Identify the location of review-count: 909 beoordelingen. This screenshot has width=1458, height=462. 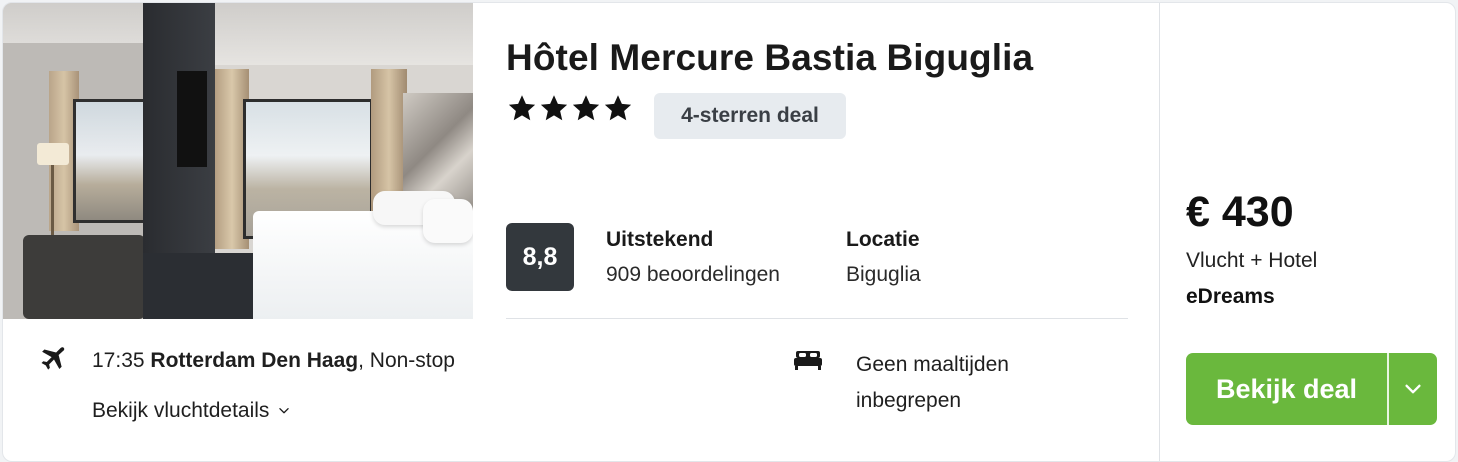
(693, 274).